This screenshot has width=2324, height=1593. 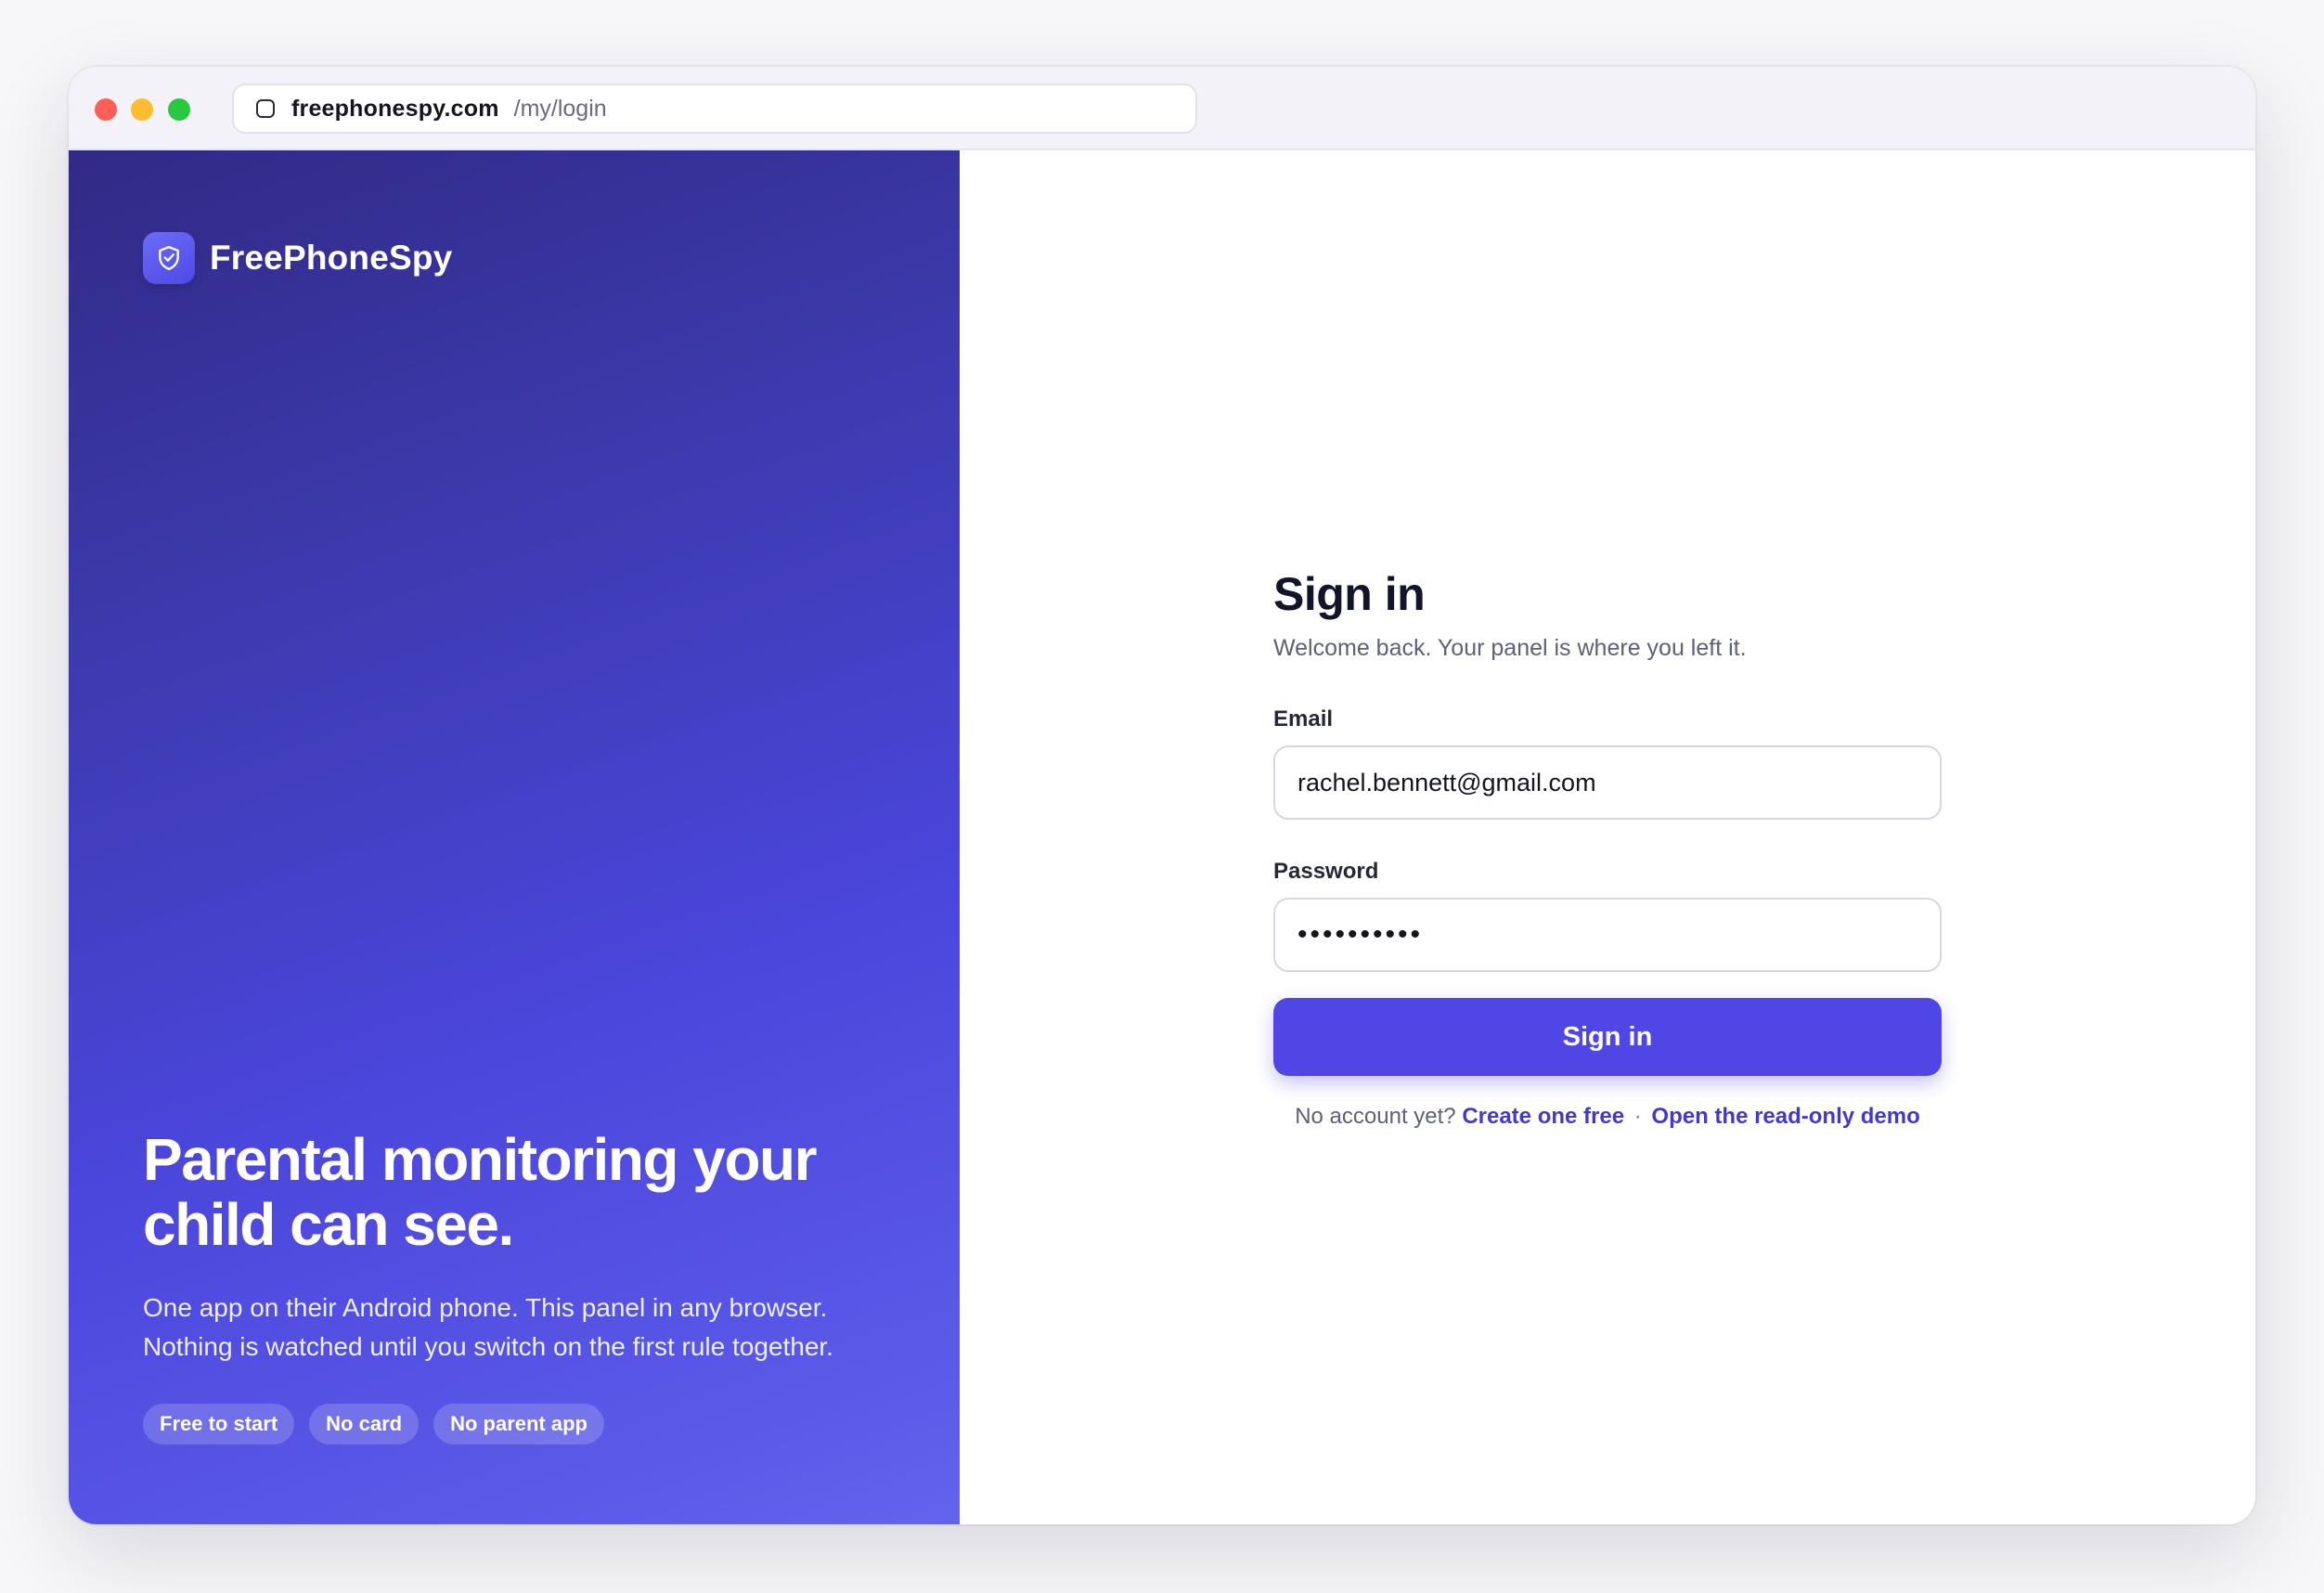 What do you see at coordinates (1303, 719) in the screenshot?
I see `email-label: Email` at bounding box center [1303, 719].